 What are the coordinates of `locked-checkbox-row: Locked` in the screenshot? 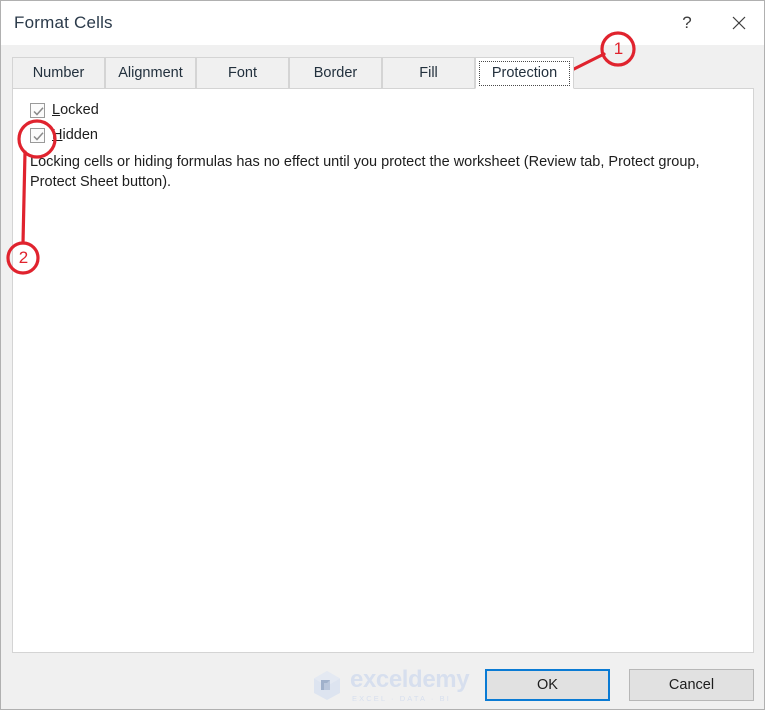 It's located at (64, 110).